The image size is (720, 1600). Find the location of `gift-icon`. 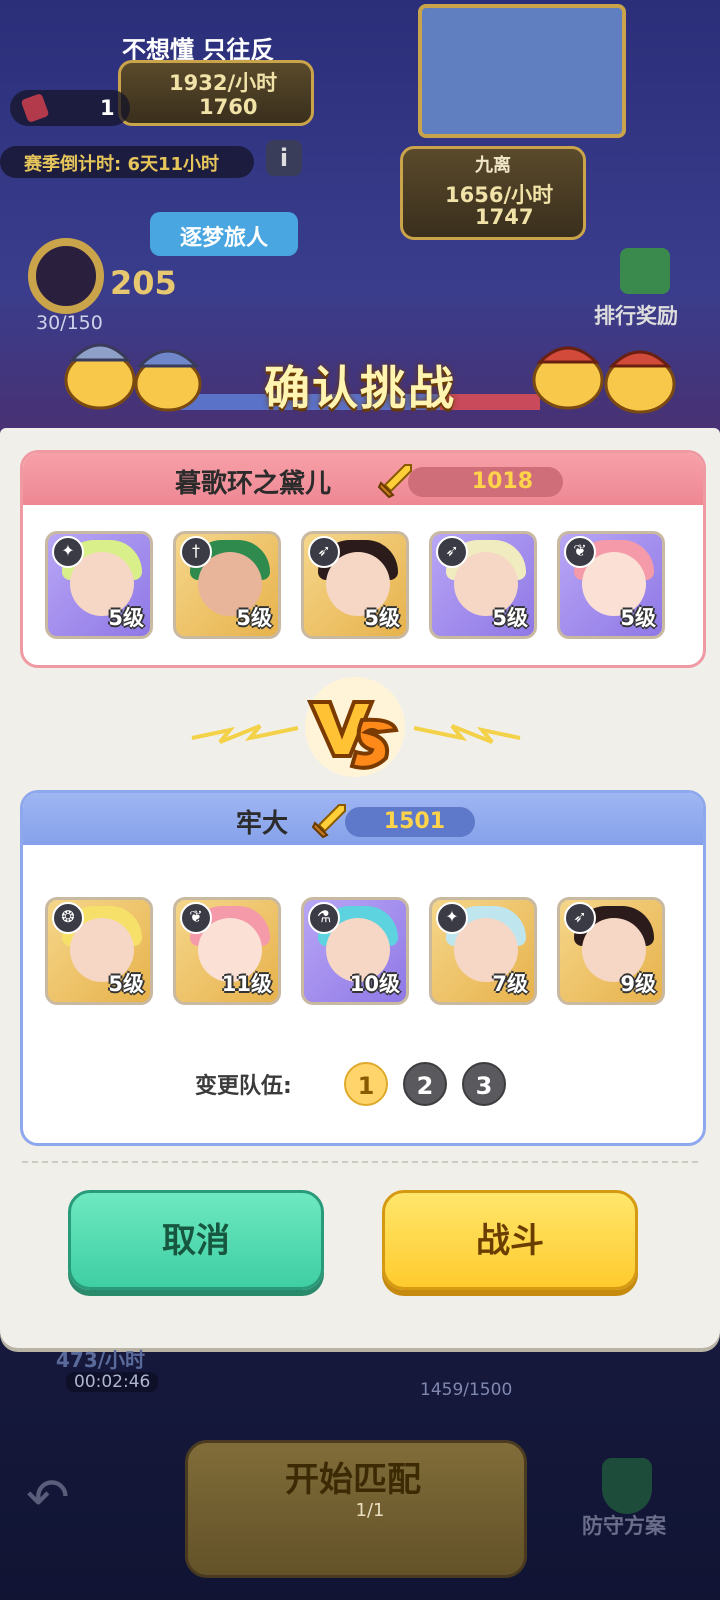

gift-icon is located at coordinates (645, 271).